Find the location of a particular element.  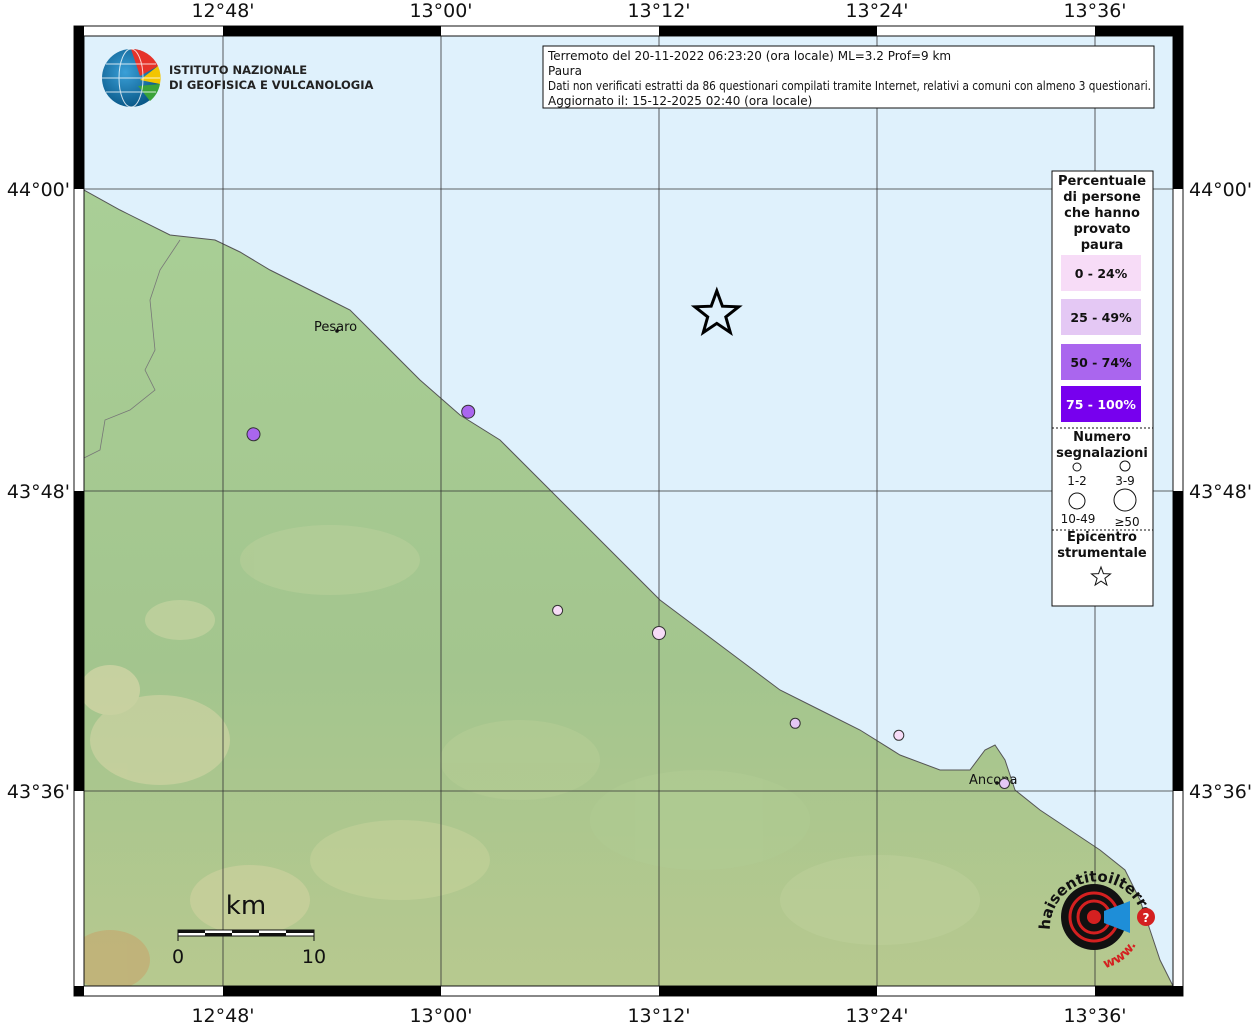

city-label: Ancona is located at coordinates (993, 780).